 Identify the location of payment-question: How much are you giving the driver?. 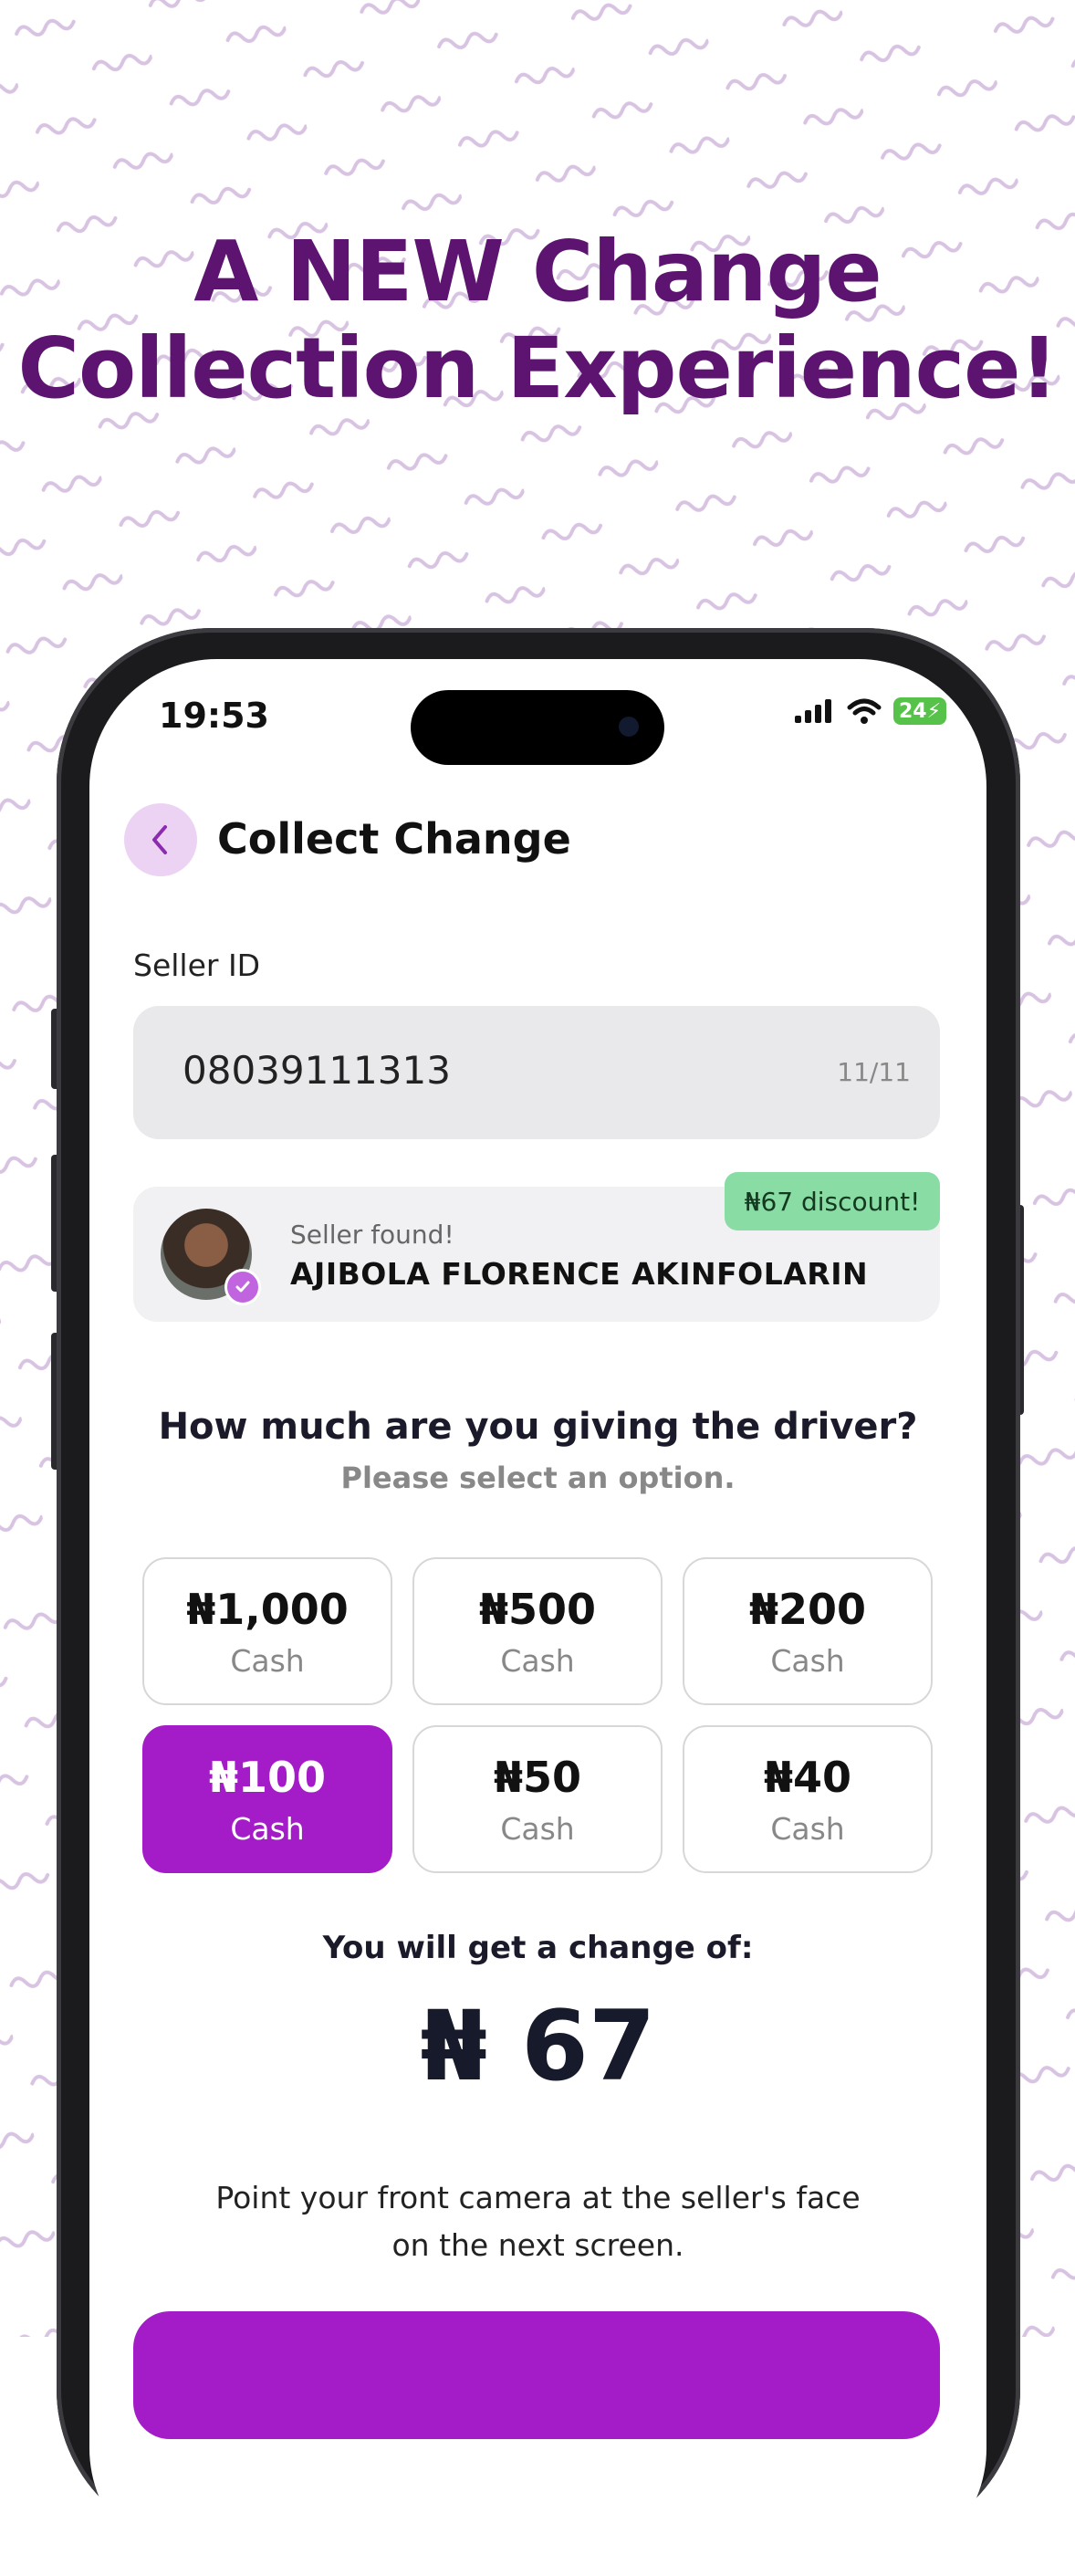
(538, 1427).